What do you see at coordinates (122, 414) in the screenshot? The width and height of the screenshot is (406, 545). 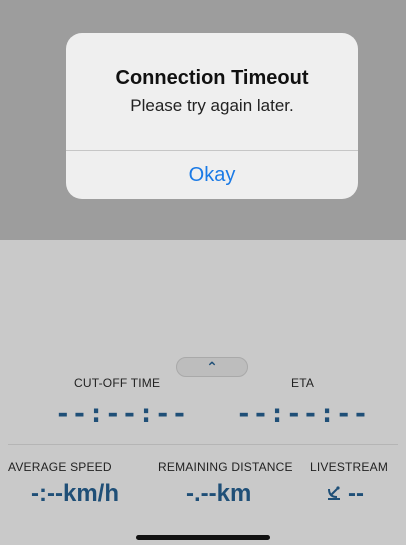 I see `cutoff-time-value: --:--:--` at bounding box center [122, 414].